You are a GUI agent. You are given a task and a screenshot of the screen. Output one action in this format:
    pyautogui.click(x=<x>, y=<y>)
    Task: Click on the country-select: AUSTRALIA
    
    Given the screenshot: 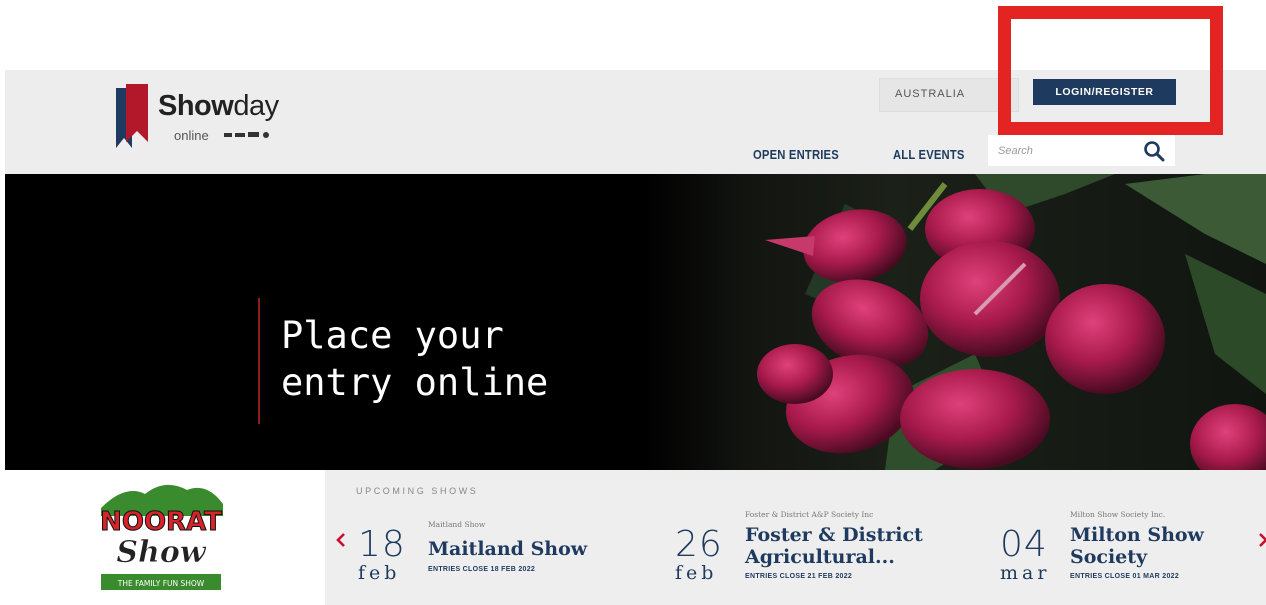 What is the action you would take?
    pyautogui.click(x=949, y=95)
    